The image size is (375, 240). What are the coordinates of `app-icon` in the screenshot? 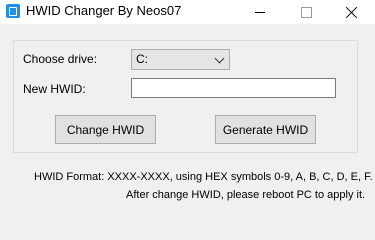 It's located at (13, 11).